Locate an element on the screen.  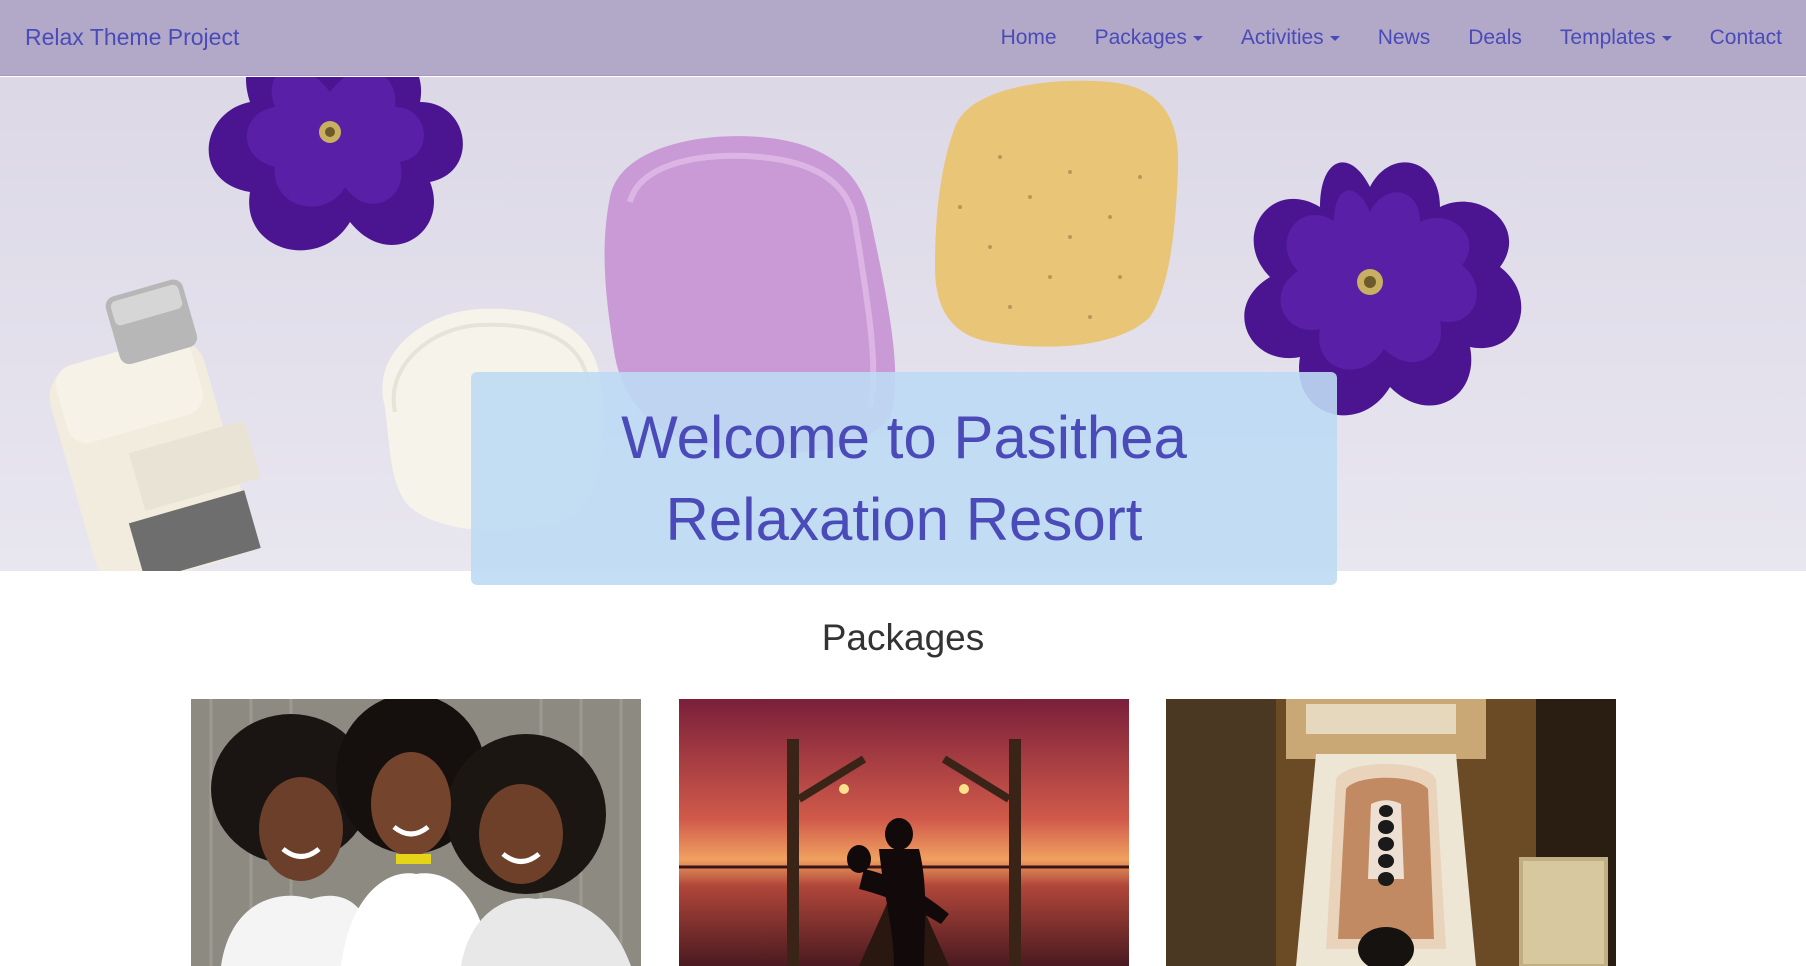
nav-activities-label: Activities is located at coordinates (1282, 37).